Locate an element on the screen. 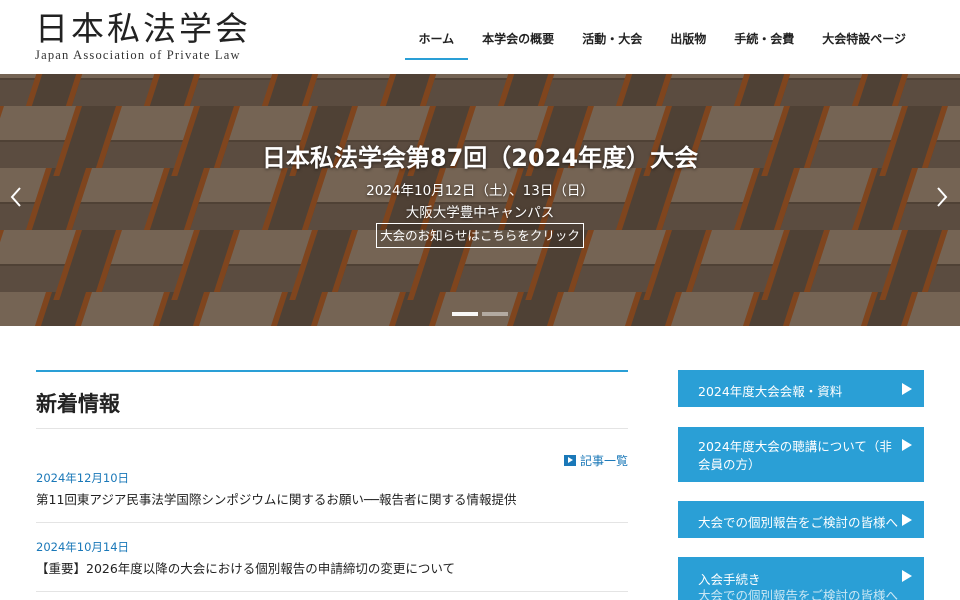 The image size is (960, 600). main-nav: ホーム 本学会の概要 活動・大会 出版物 手続・会費 大会特設ページ is located at coordinates (662, 41).